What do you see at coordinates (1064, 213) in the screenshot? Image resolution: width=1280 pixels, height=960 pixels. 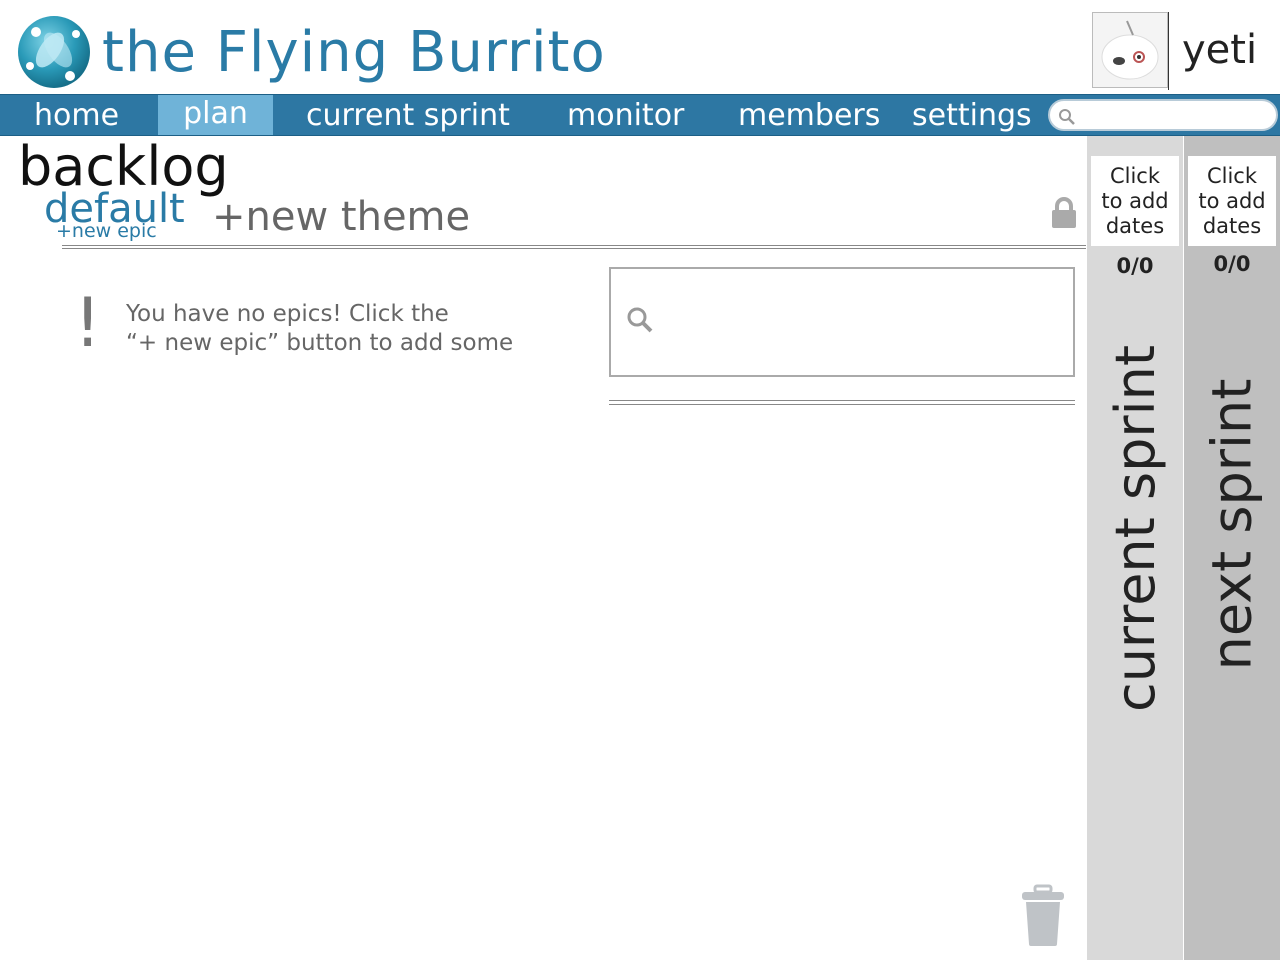 I see `lock-icon` at bounding box center [1064, 213].